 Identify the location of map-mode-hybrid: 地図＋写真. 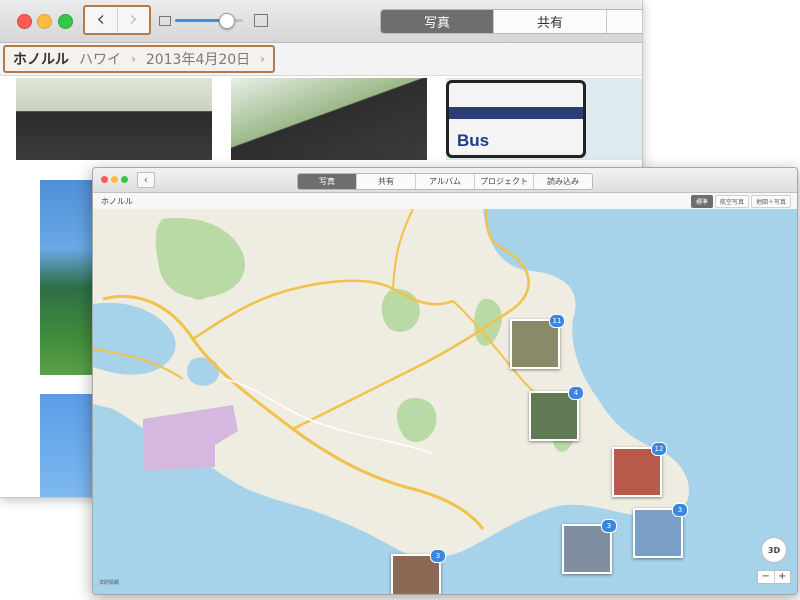
(770, 201).